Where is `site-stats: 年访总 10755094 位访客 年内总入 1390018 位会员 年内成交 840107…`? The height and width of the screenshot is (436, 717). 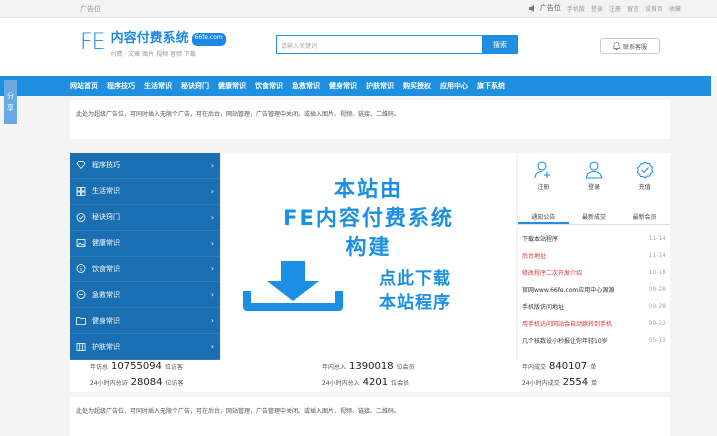
site-stats: 年访总 10755094 位访客 年内总入 1390018 位会员 年内成交 840107… is located at coordinates (370, 376).